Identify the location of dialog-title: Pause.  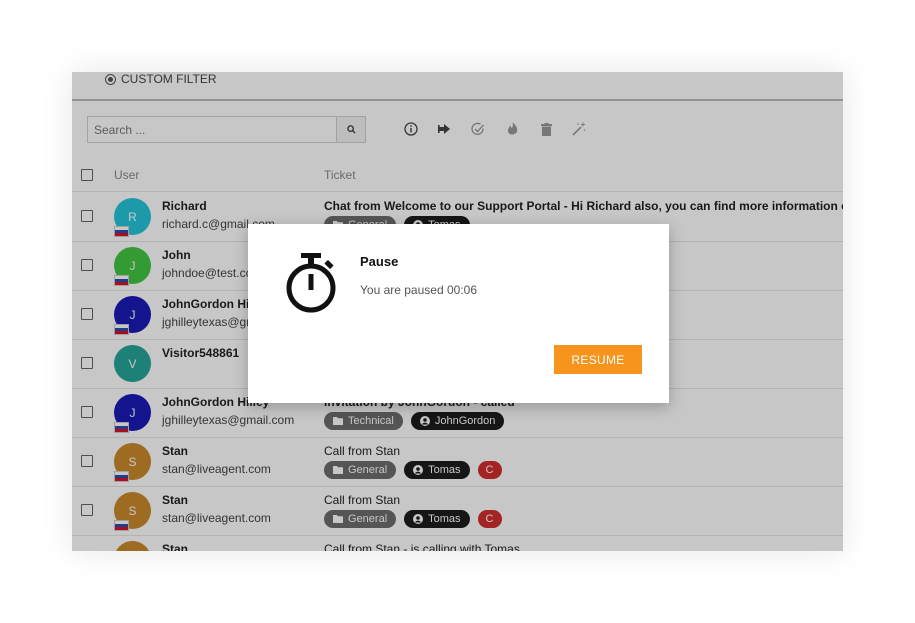
(379, 261).